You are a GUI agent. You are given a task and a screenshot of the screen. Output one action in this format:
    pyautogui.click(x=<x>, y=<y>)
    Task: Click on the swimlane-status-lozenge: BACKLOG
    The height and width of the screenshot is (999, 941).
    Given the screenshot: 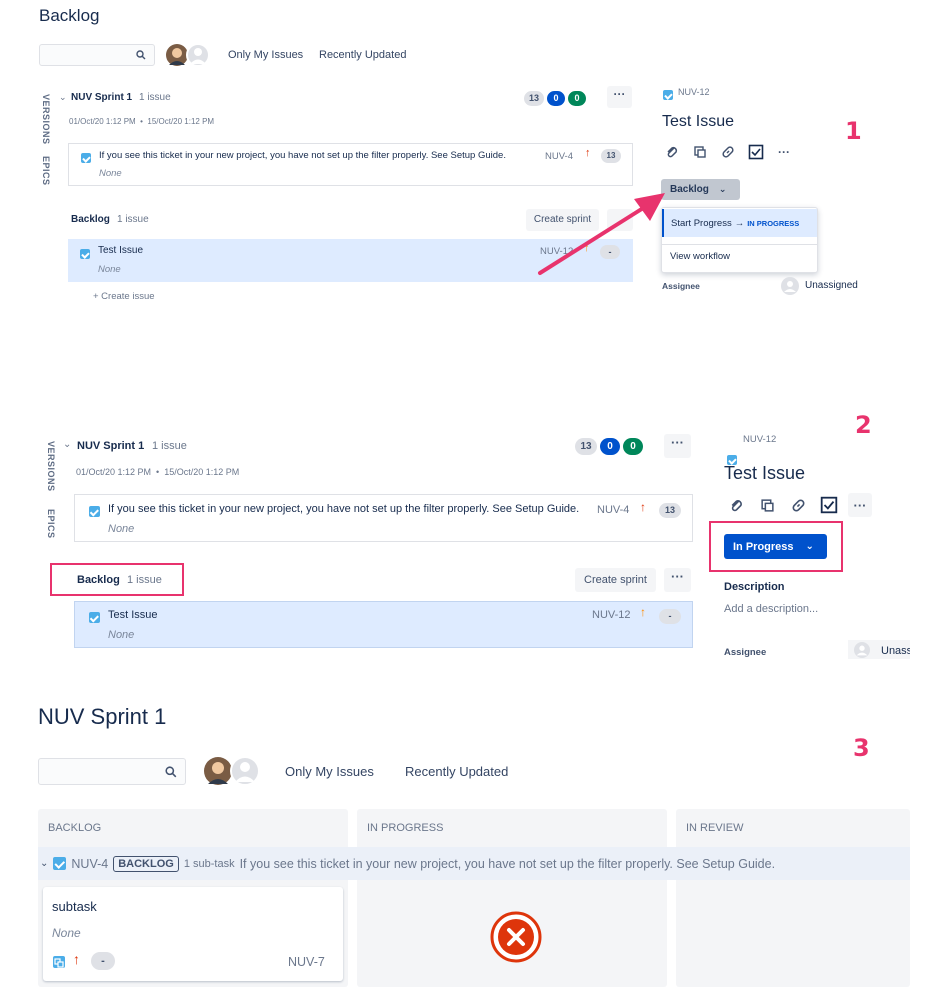 What is the action you would take?
    pyautogui.click(x=146, y=863)
    